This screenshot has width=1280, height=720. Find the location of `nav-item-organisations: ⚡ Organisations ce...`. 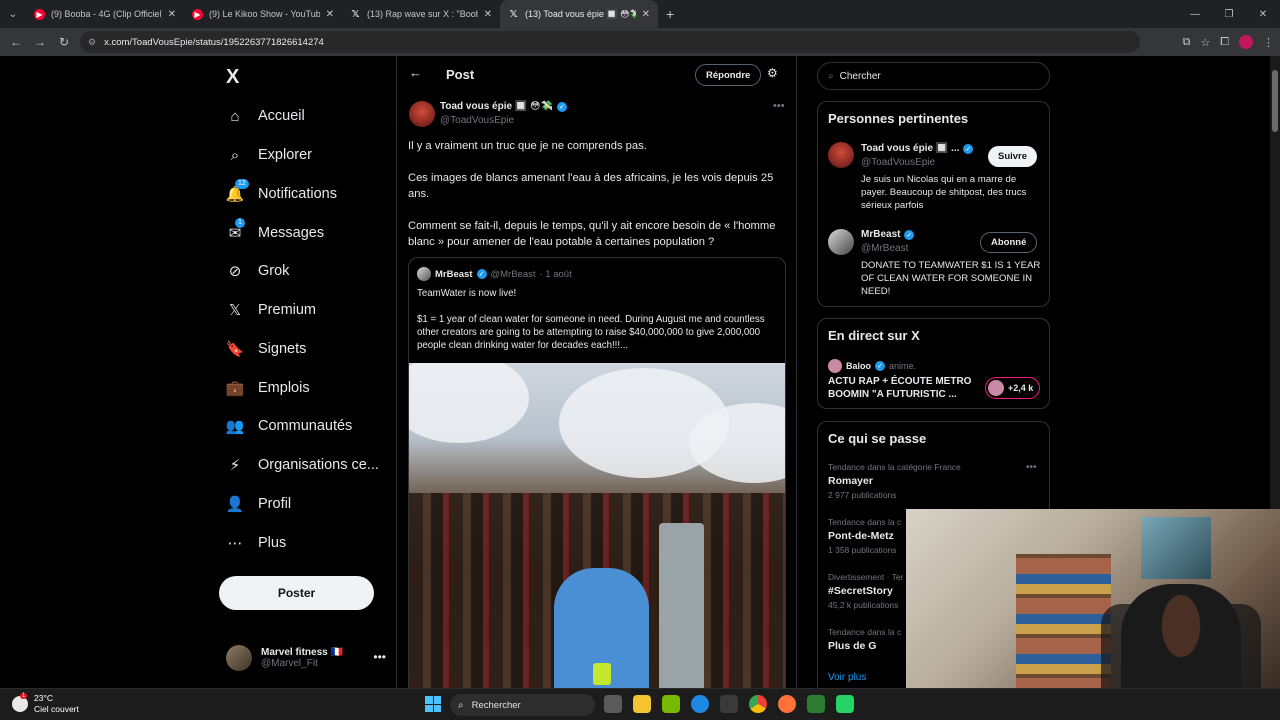

nav-item-organisations: ⚡ Organisations ce... is located at coordinates (302, 465).